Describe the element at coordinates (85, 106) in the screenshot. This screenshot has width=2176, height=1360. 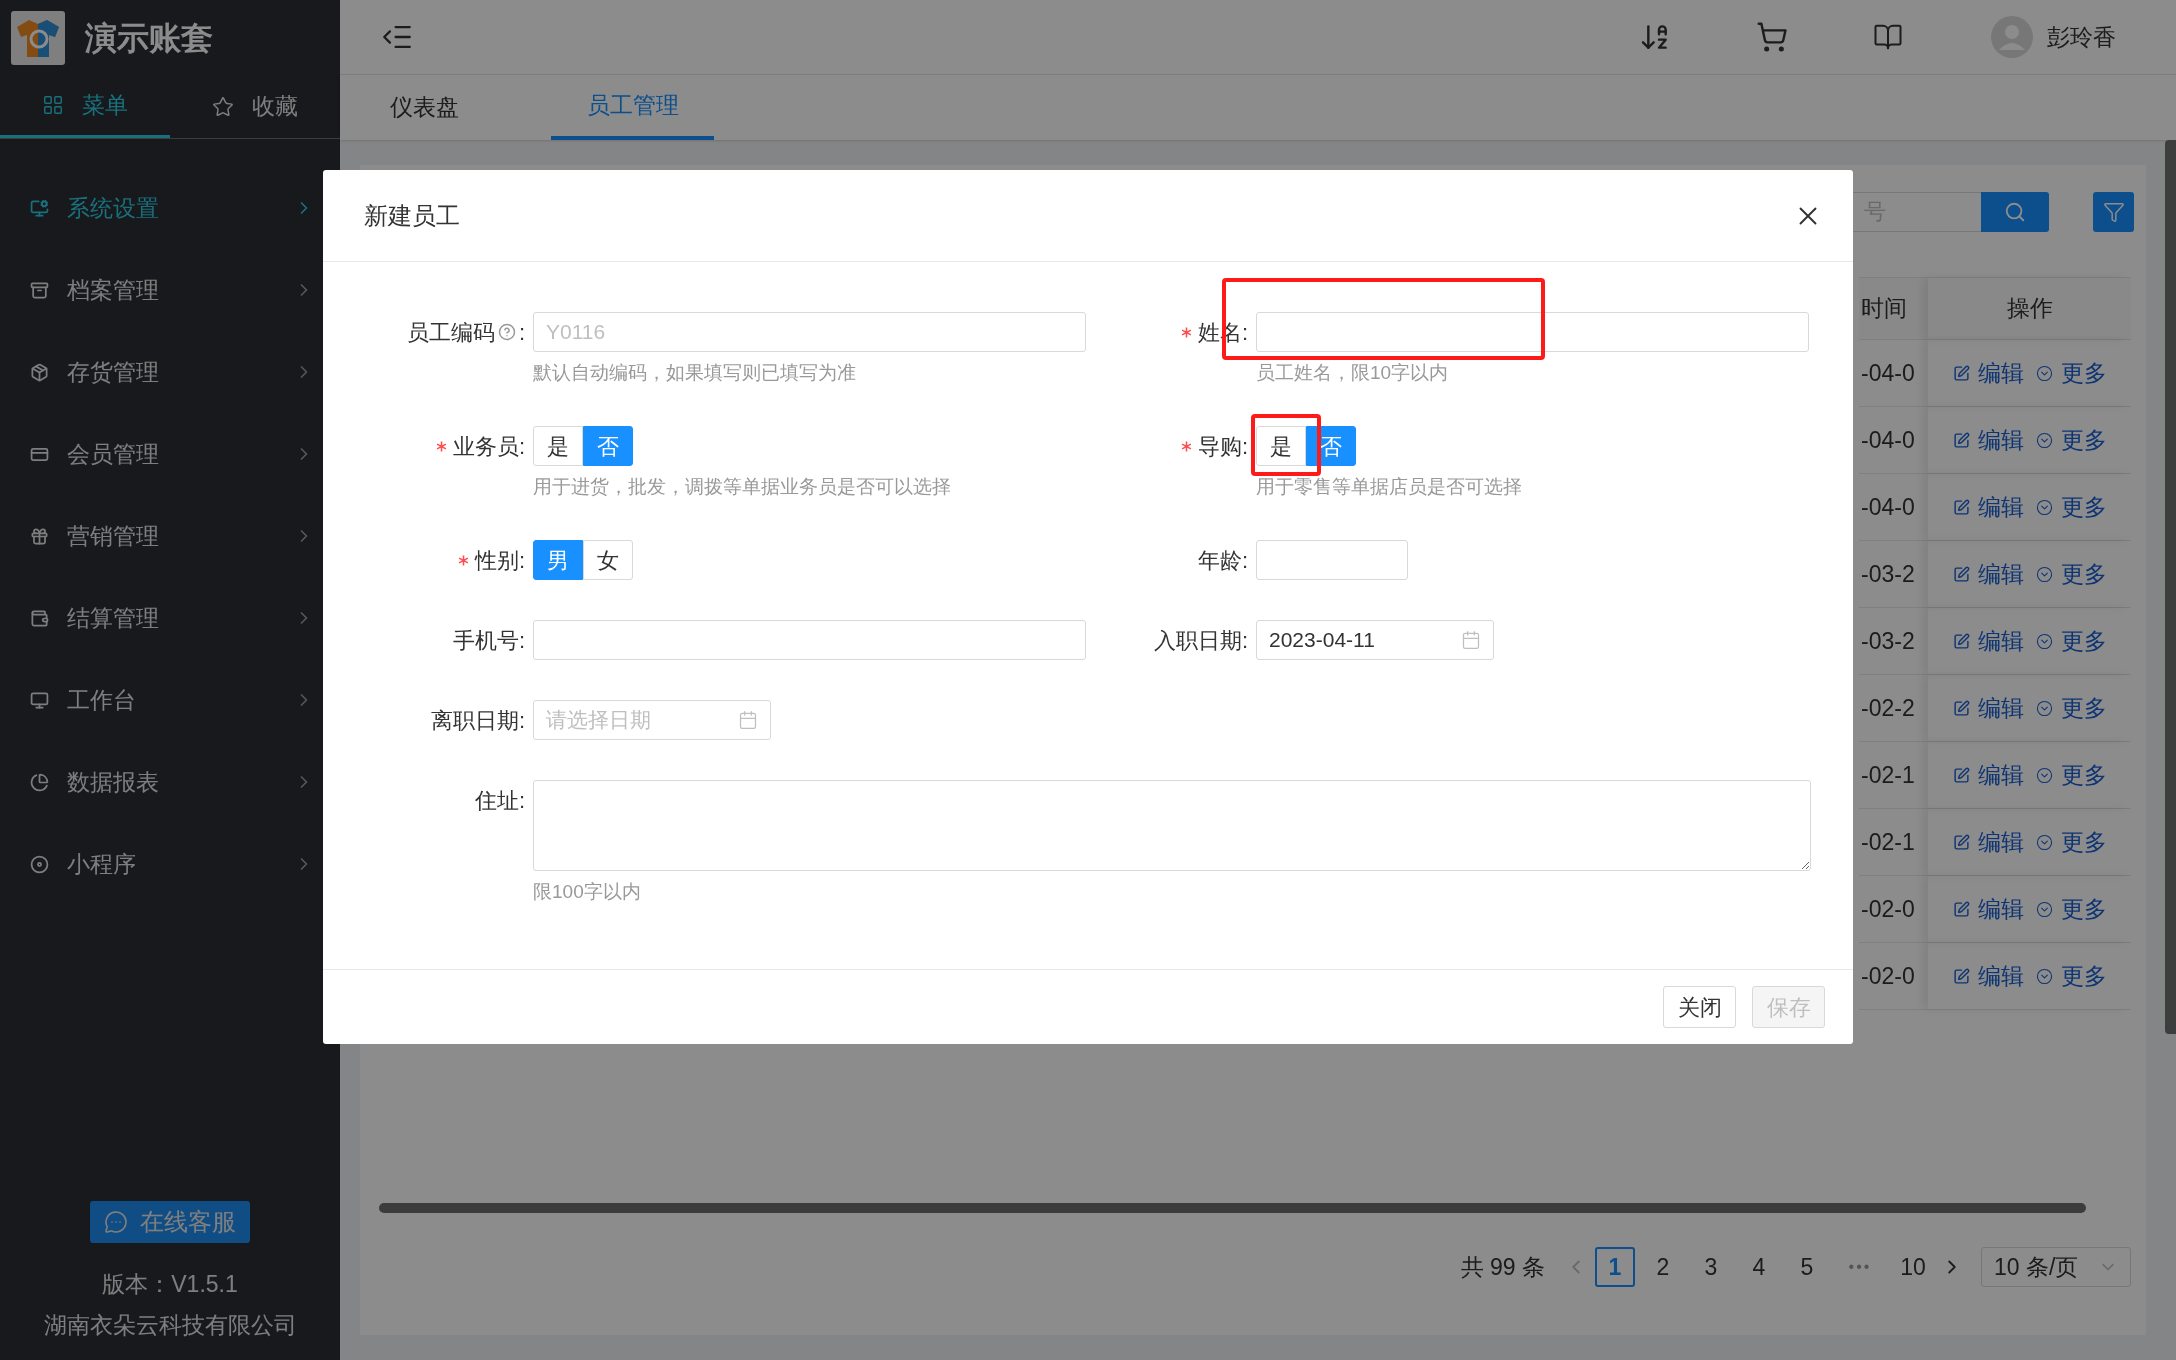
I see `sidebar-tab: 菜单` at that location.